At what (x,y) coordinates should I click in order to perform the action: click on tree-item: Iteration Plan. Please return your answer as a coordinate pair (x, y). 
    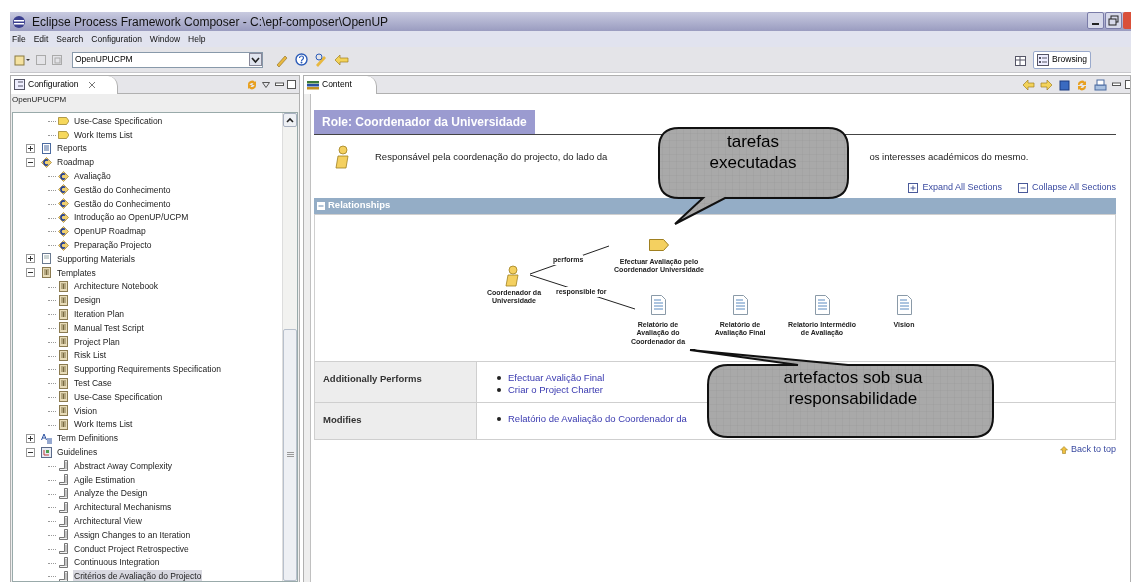
    Looking at the image, I should click on (99, 314).